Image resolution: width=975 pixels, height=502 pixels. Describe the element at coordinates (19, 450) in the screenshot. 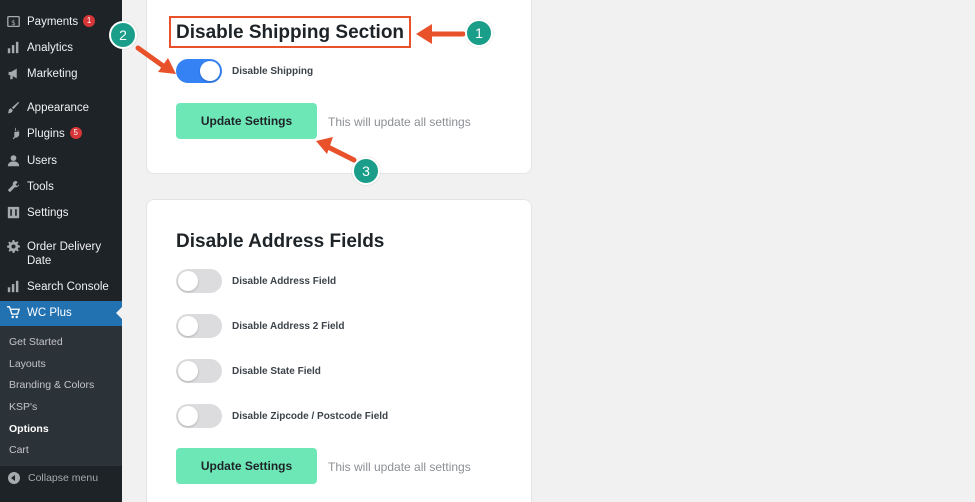

I see `submenu-cart: Cart` at that location.